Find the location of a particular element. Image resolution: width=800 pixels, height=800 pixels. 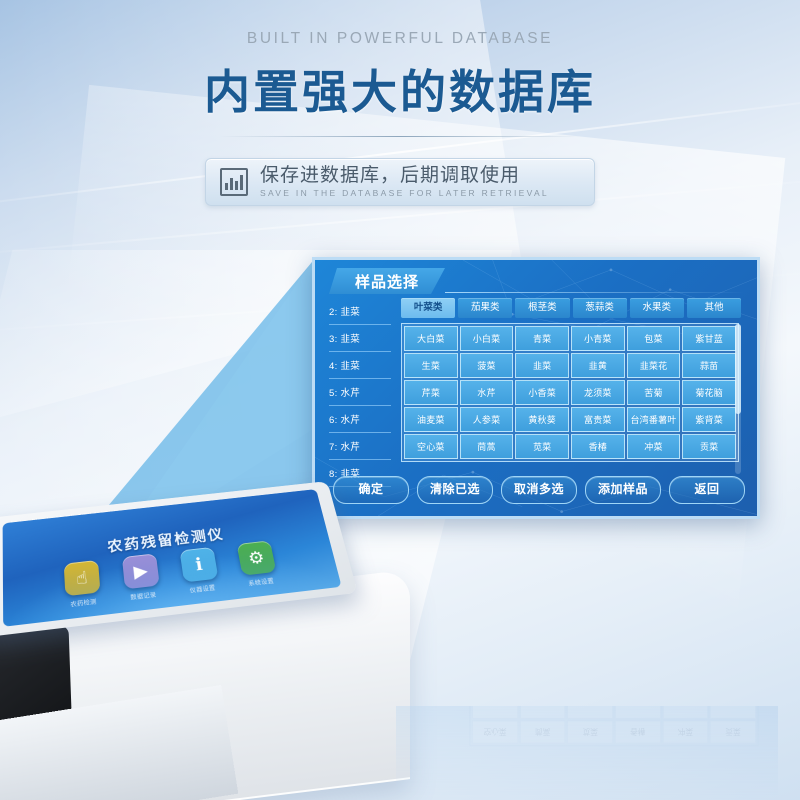

reflection-cell-0-1: 茼蒿 is located at coordinates (542, 732).